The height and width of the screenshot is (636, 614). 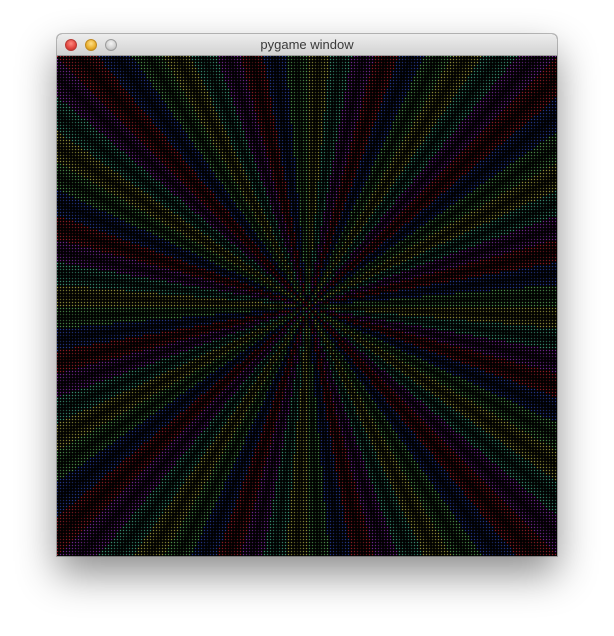 I want to click on window-title: pygame window, so click(x=307, y=44).